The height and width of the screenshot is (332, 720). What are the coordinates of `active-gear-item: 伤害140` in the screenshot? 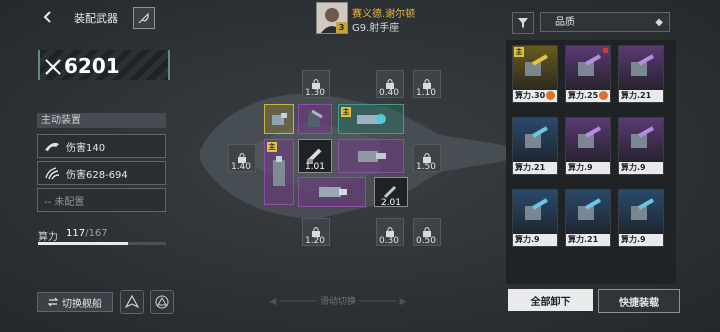 It's located at (101, 146).